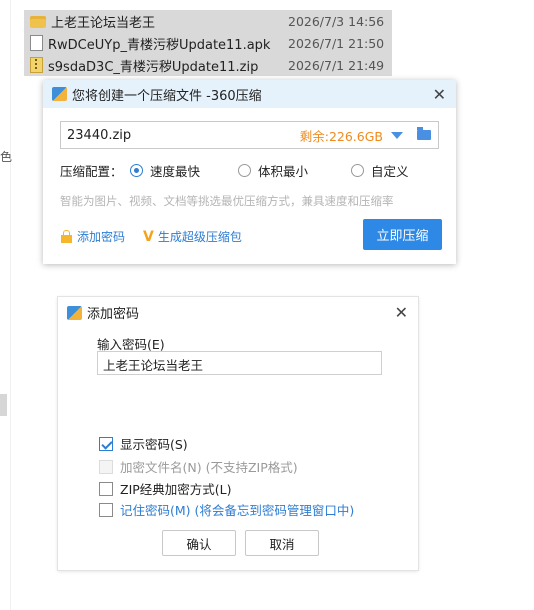  Describe the element at coordinates (336, 21) in the screenshot. I see `file-date: 2026/7/3 14:56` at that location.